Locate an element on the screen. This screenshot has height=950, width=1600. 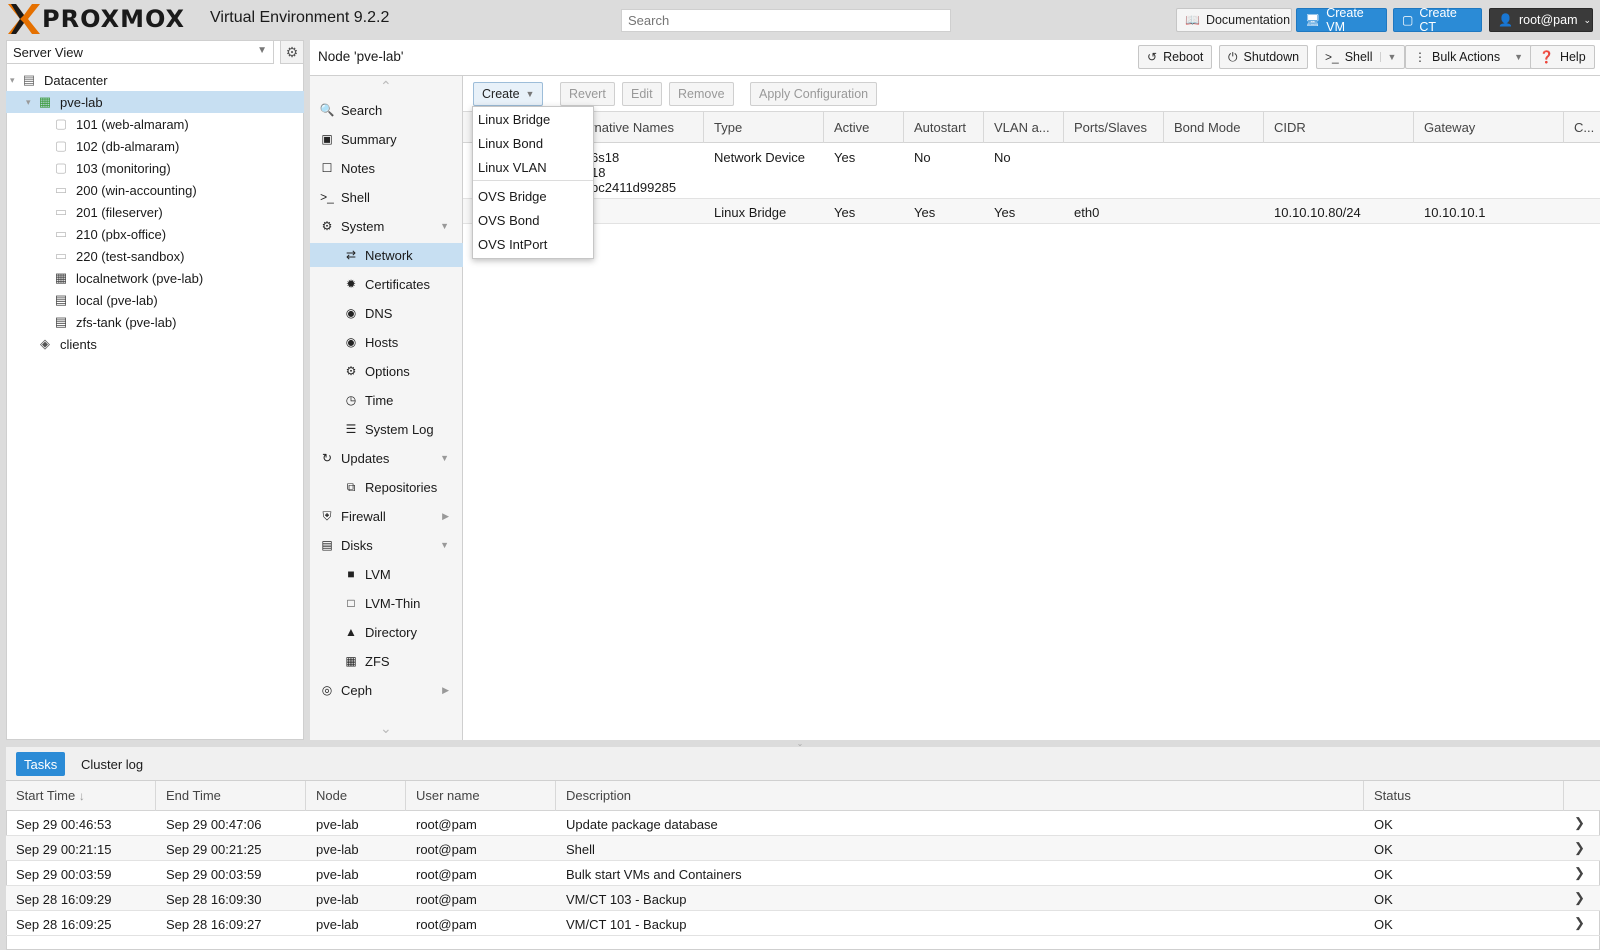
user-menu-button: 👤 root@pam ⌄ is located at coordinates (1541, 20).